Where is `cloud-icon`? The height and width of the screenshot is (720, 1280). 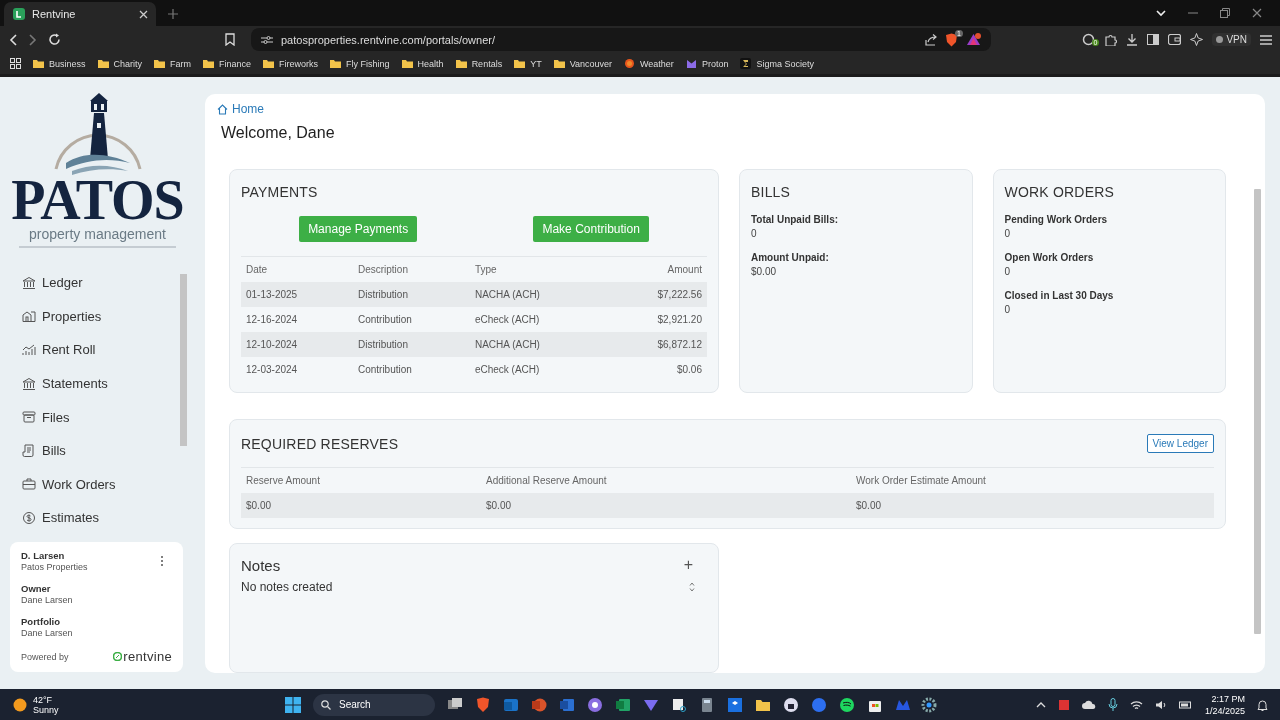
cloud-icon is located at coordinates (1088, 704).